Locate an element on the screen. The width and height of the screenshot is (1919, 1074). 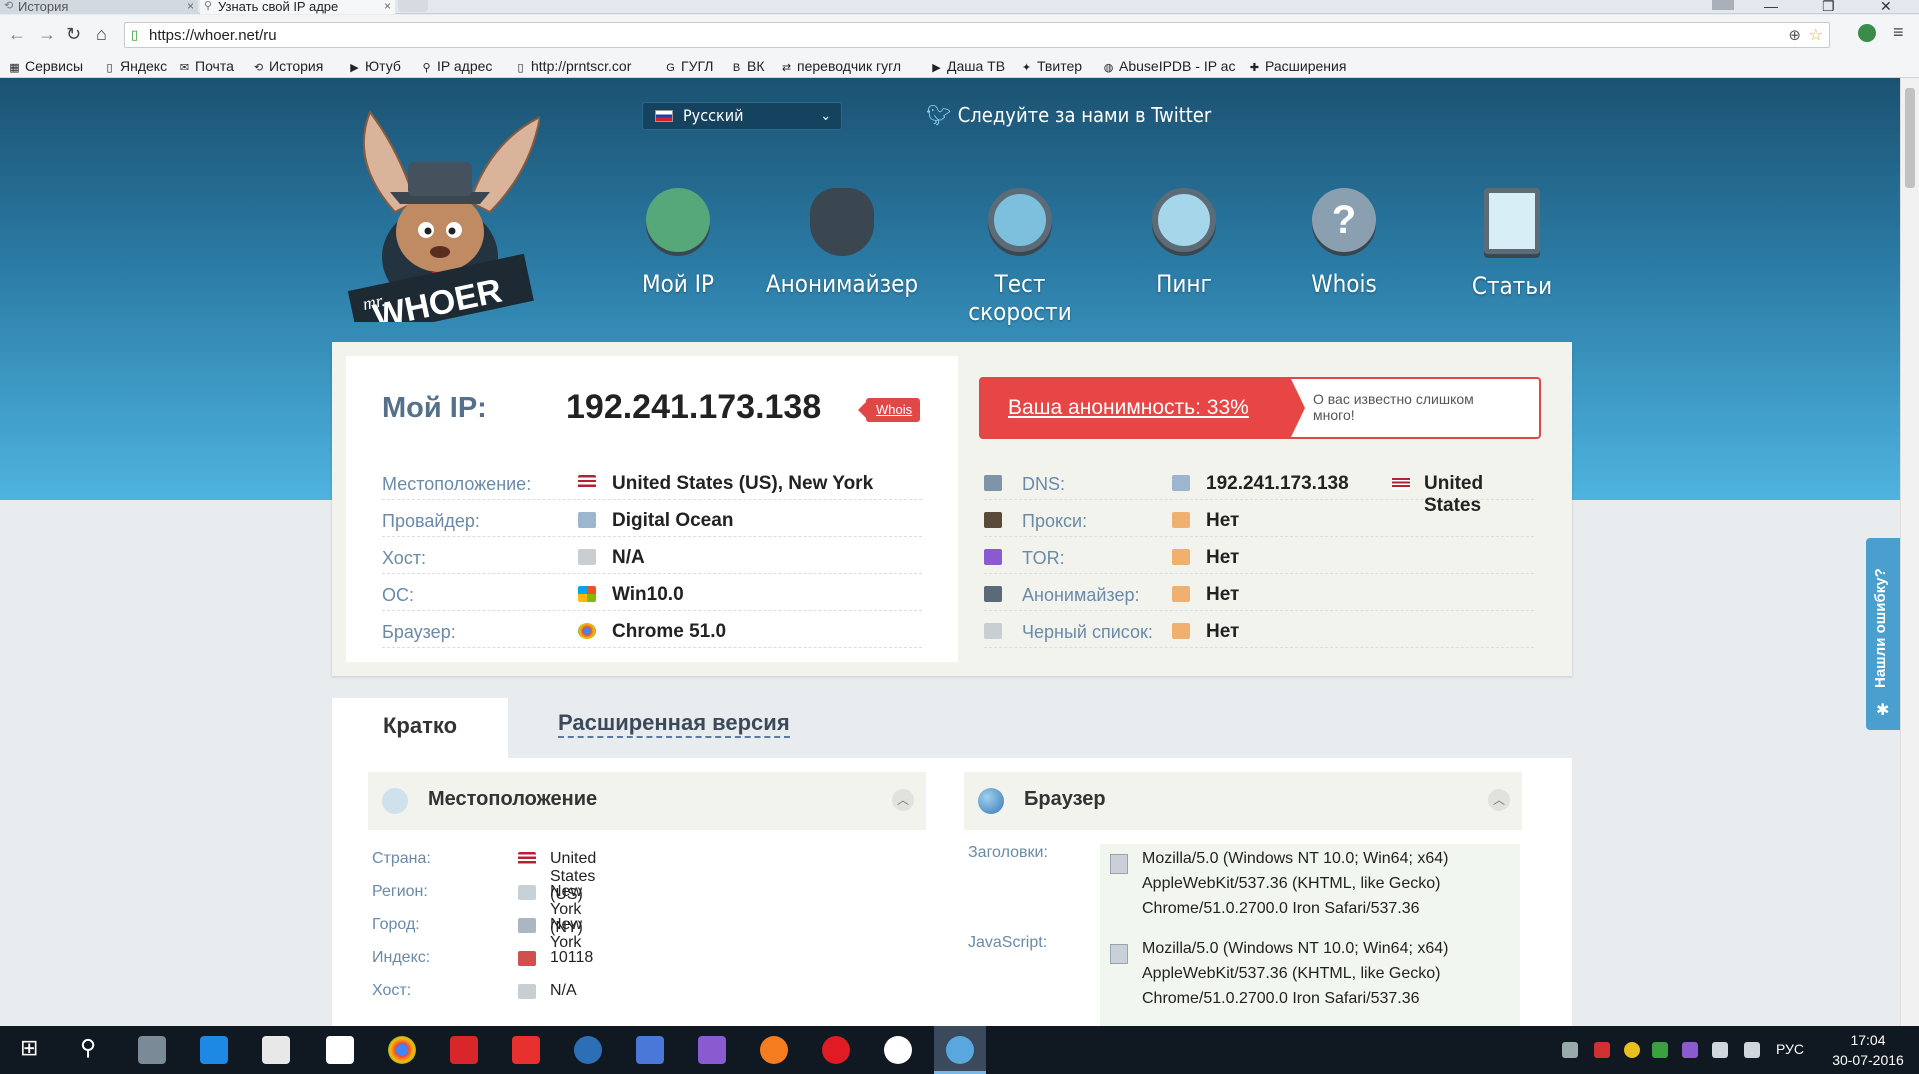
bookmark-item: В ВК is located at coordinates (747, 66).